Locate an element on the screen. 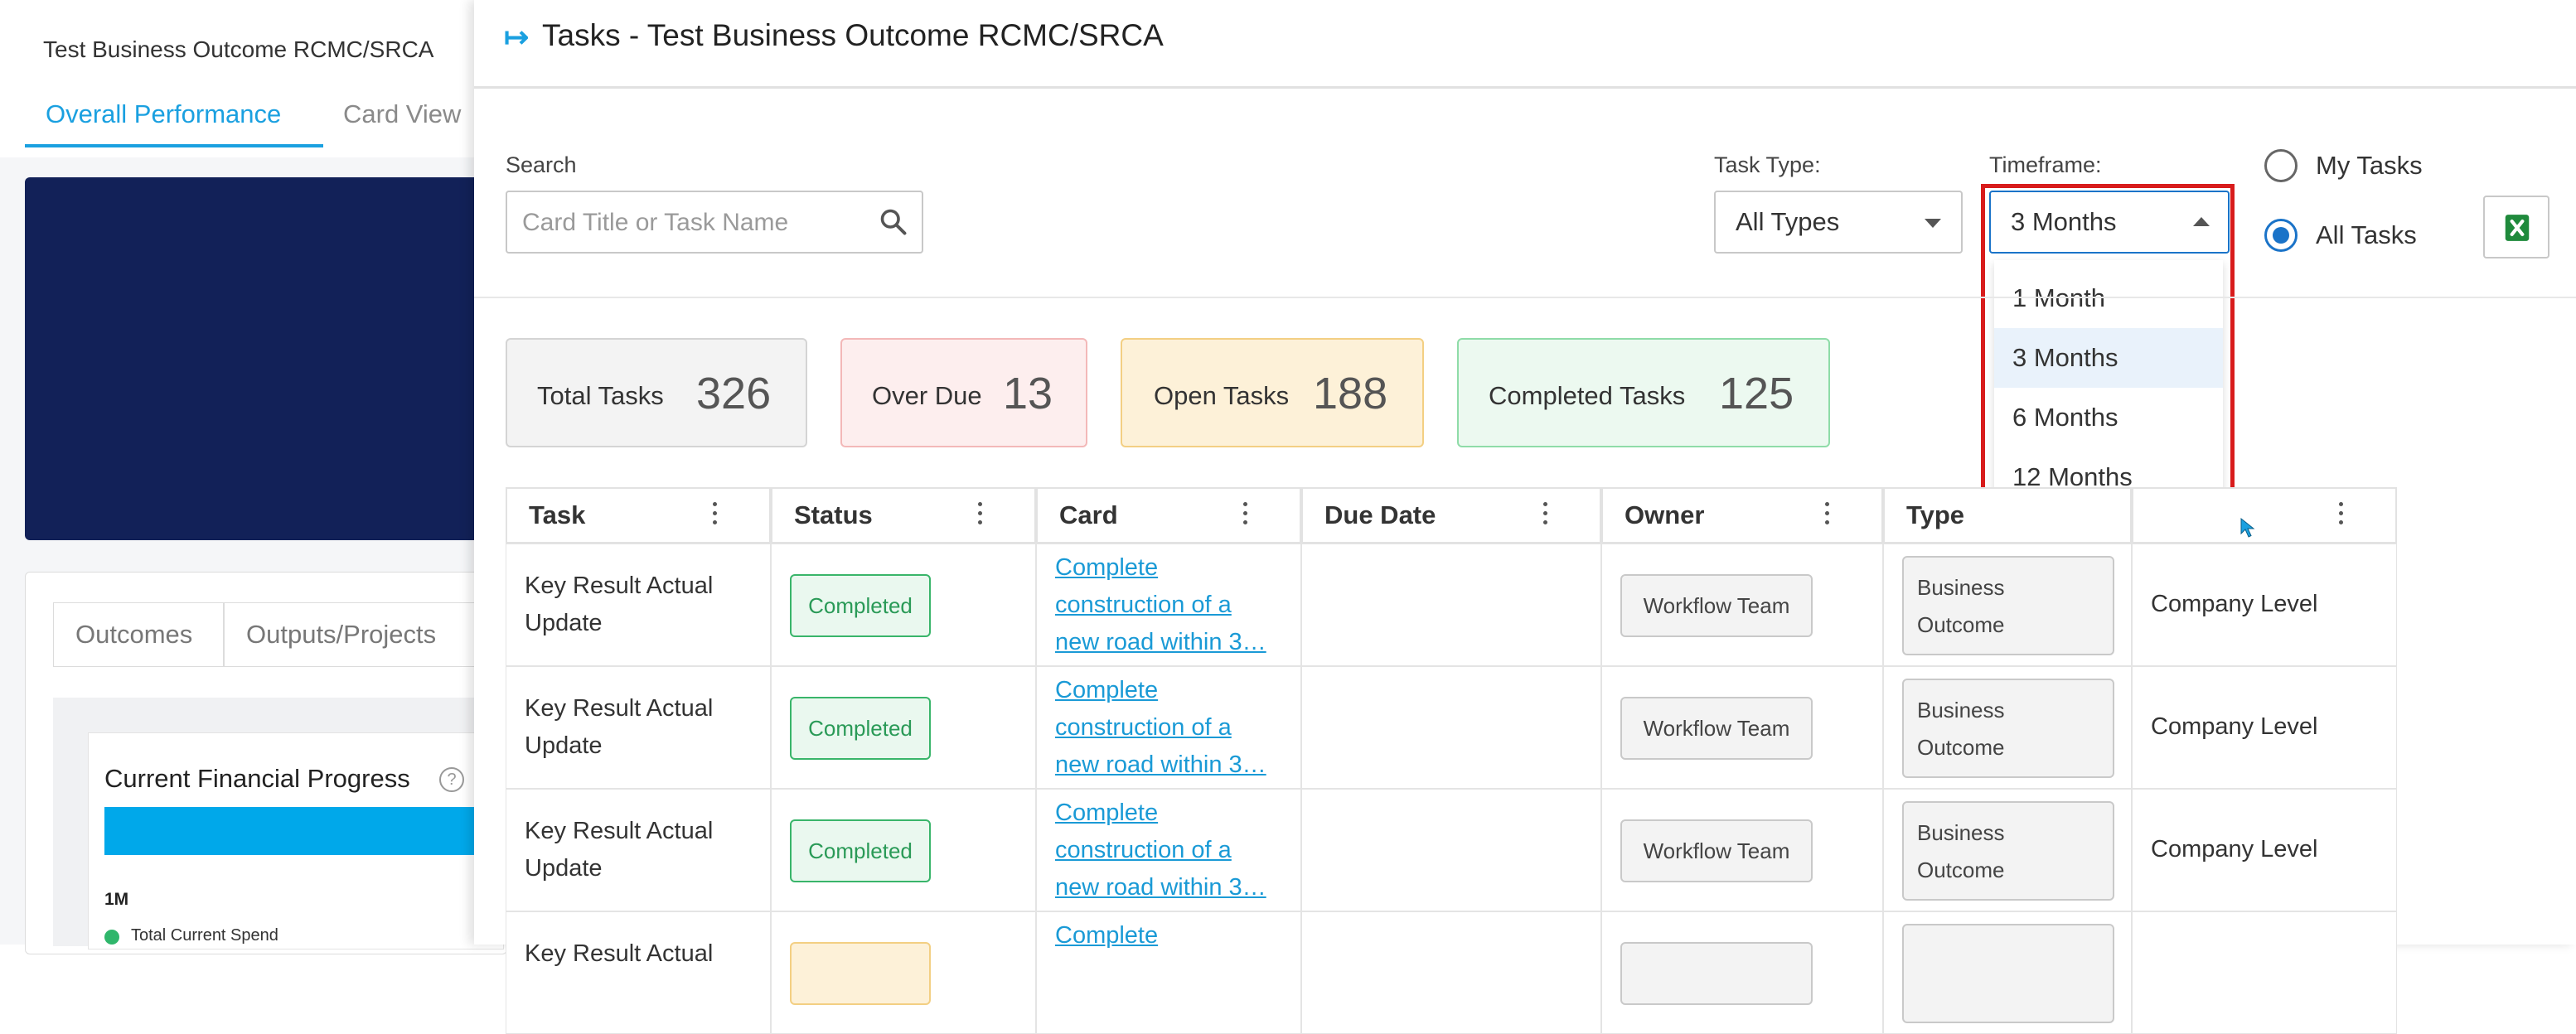 The height and width of the screenshot is (1034, 2576). table-cell-status: Completed is located at coordinates (903, 850).